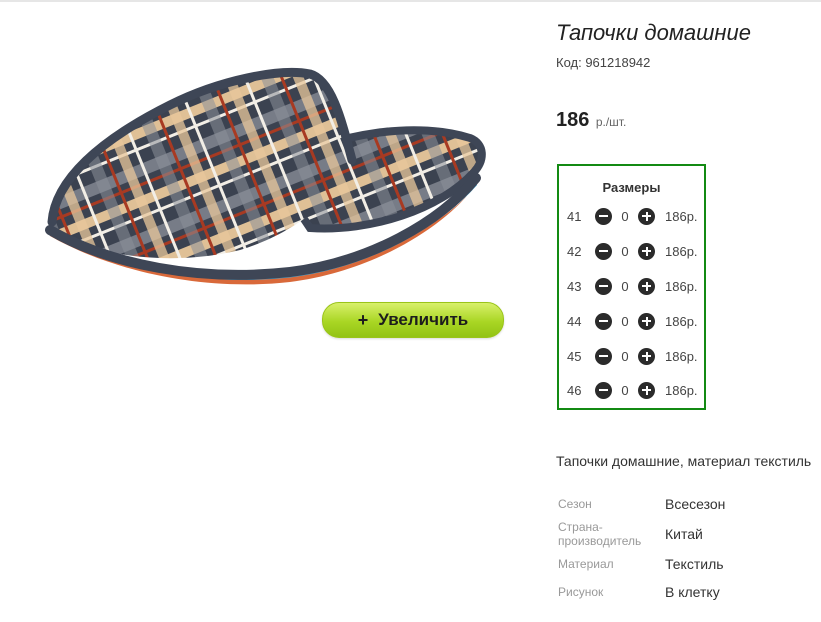  What do you see at coordinates (574, 286) in the screenshot?
I see `size-label: 43` at bounding box center [574, 286].